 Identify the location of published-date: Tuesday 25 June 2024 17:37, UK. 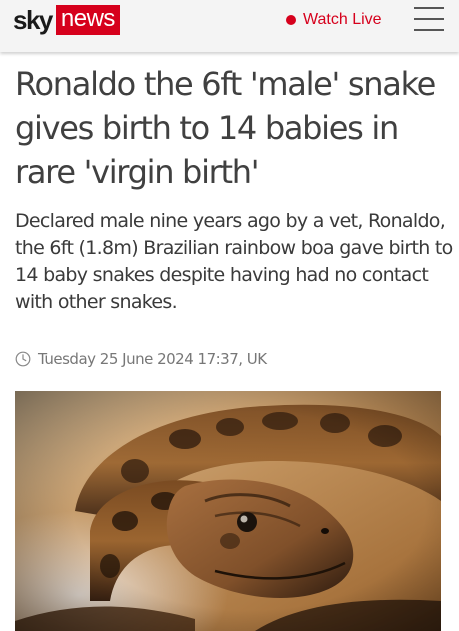
(152, 359).